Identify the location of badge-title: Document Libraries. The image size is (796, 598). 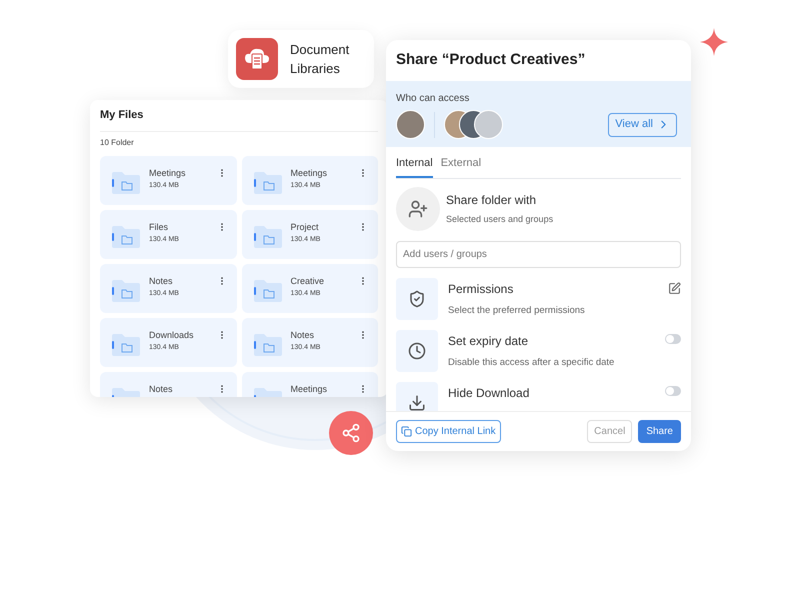
(320, 59).